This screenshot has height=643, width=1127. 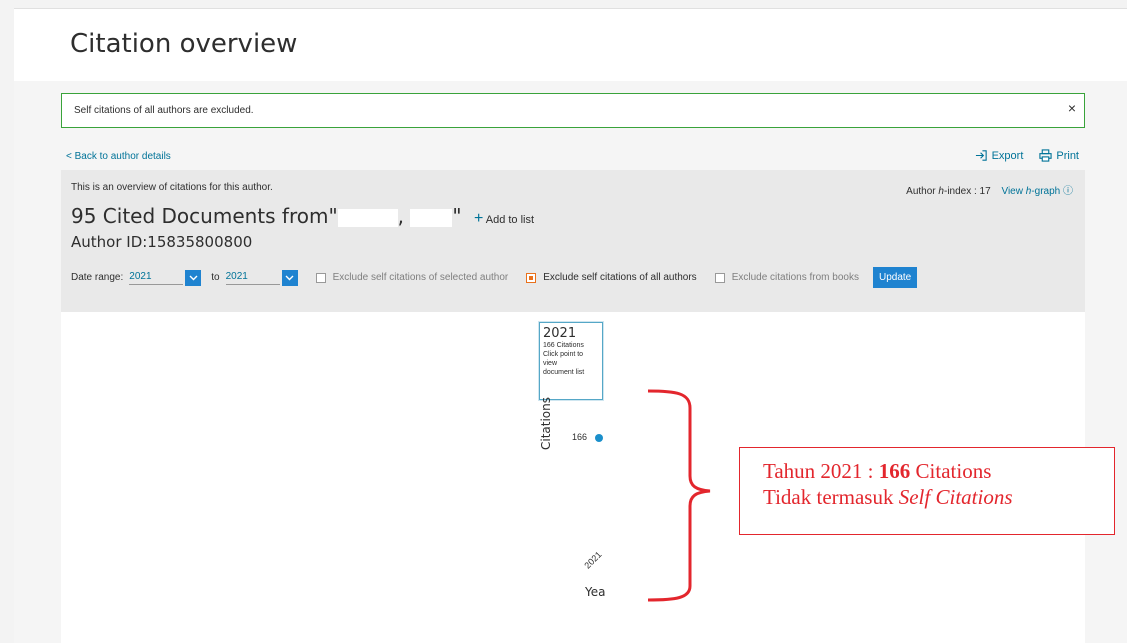 I want to click on annotation-text: Tidak termasuk, so click(x=831, y=497).